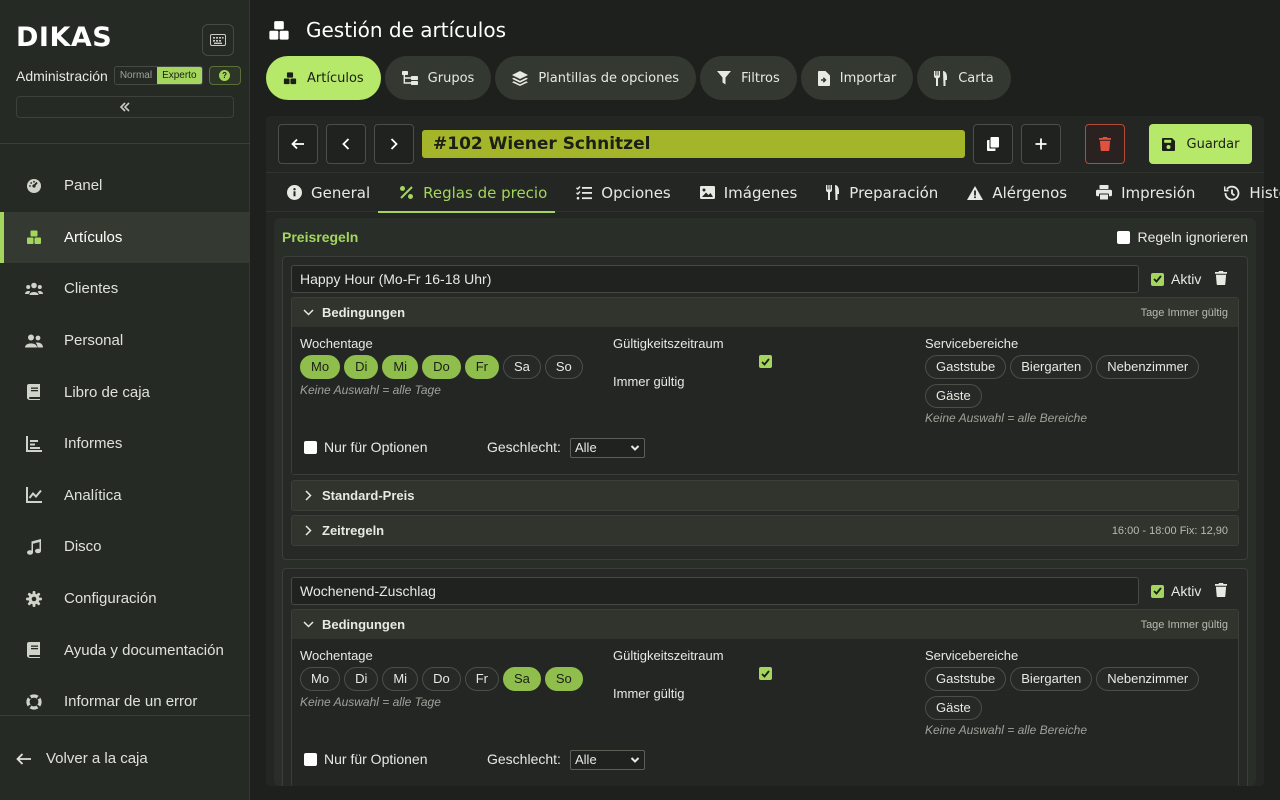 The width and height of the screenshot is (1280, 800). Describe the element at coordinates (125, 547) in the screenshot. I see `sidebar-item-disco: Disco` at that location.